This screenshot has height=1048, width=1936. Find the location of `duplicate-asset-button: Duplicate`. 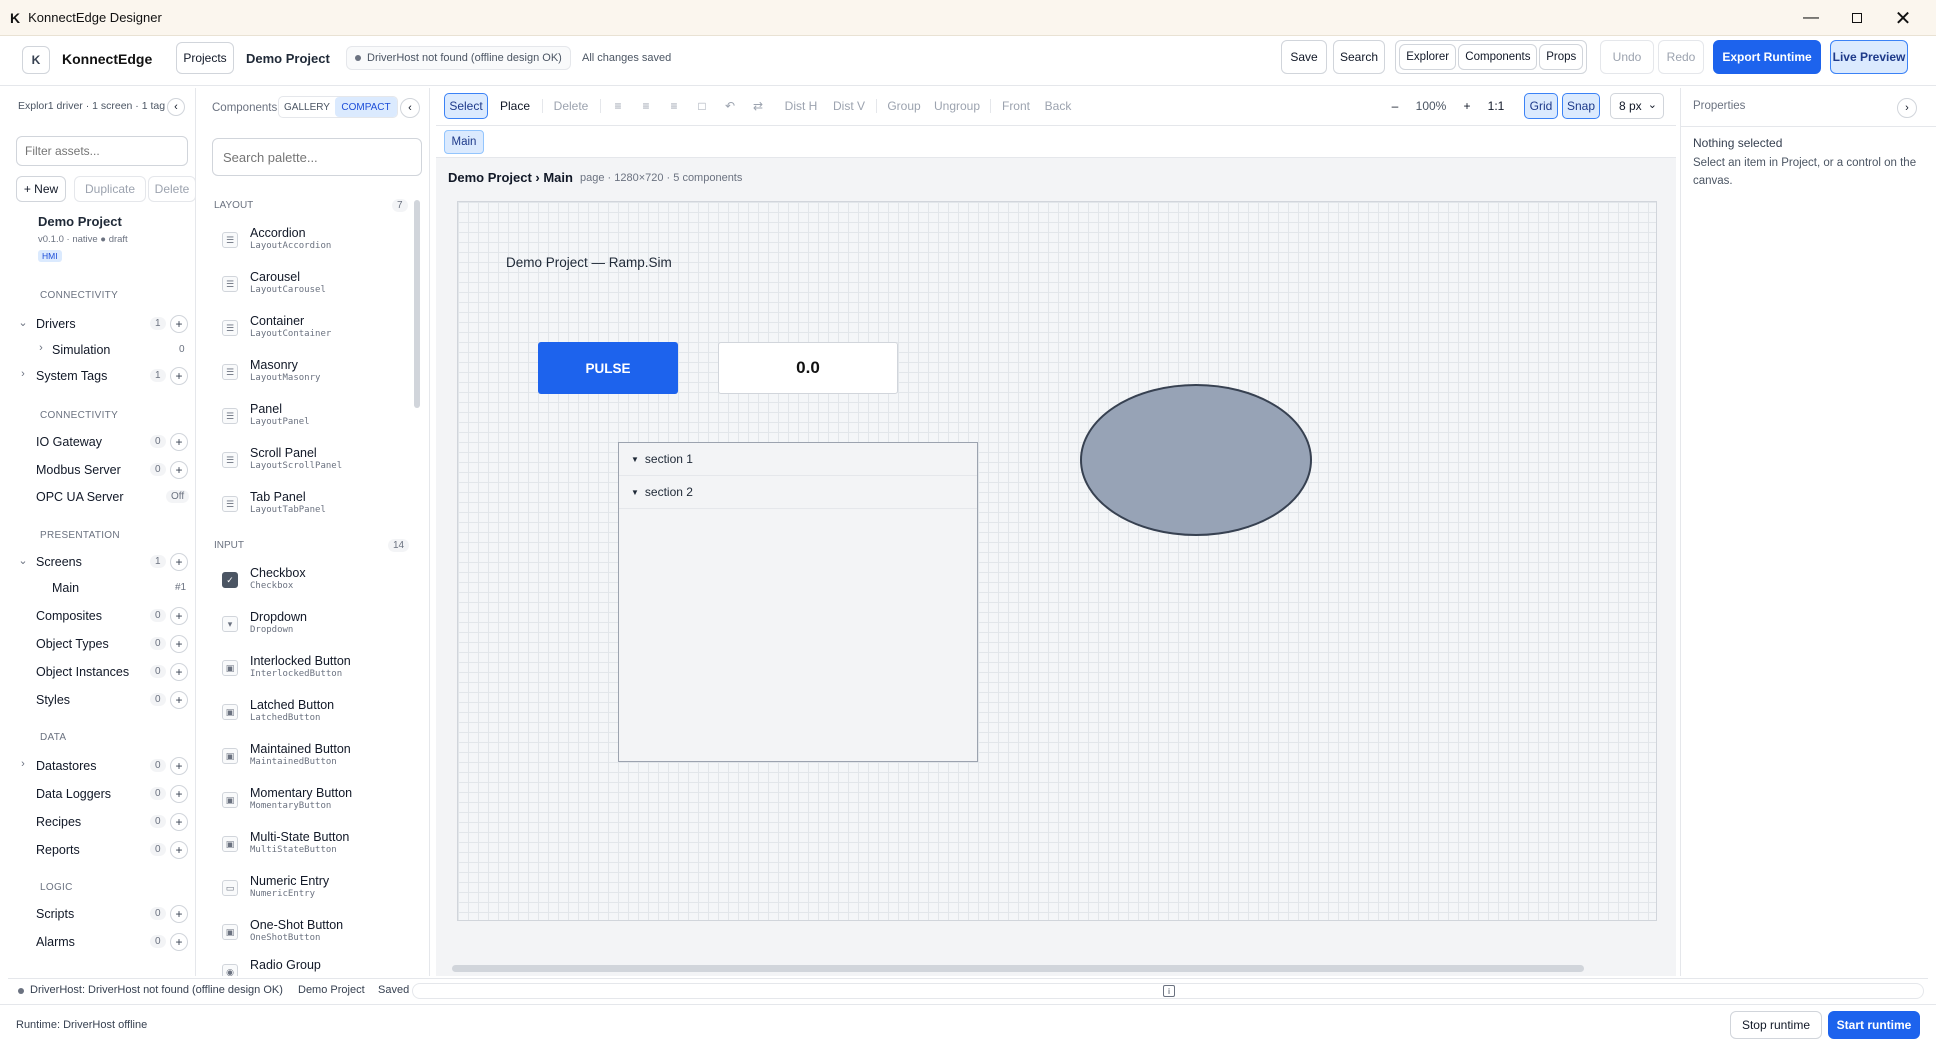

duplicate-asset-button: Duplicate is located at coordinates (110, 189).